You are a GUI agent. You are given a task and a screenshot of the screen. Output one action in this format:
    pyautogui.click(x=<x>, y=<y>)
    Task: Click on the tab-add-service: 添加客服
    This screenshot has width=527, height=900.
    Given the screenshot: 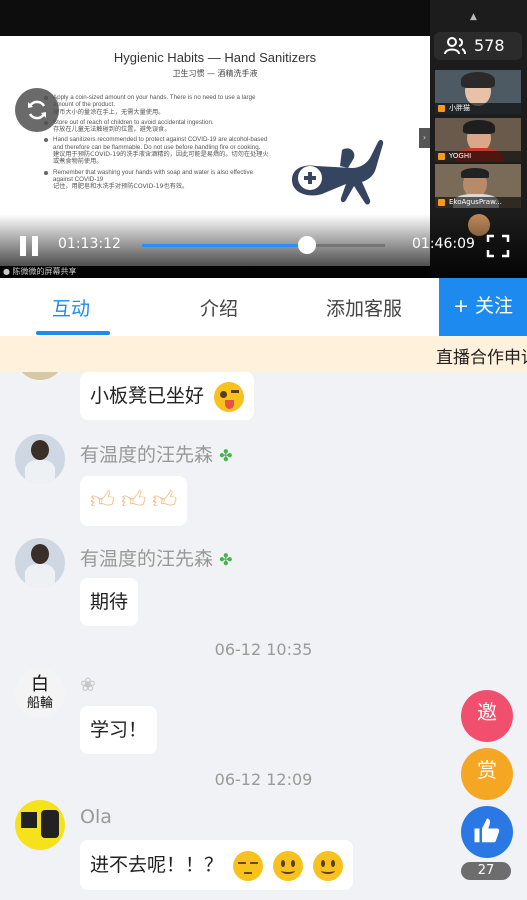 What is the action you would take?
    pyautogui.click(x=364, y=307)
    